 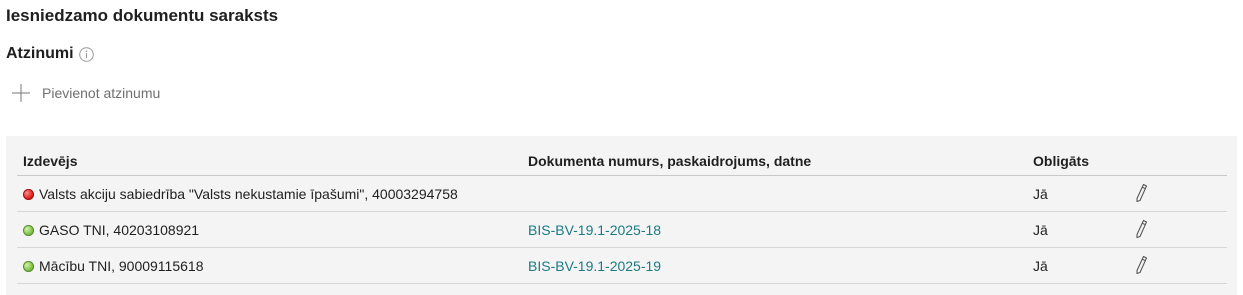 I want to click on document-link: BIS-BV-19.1-2025-18, so click(x=594, y=230).